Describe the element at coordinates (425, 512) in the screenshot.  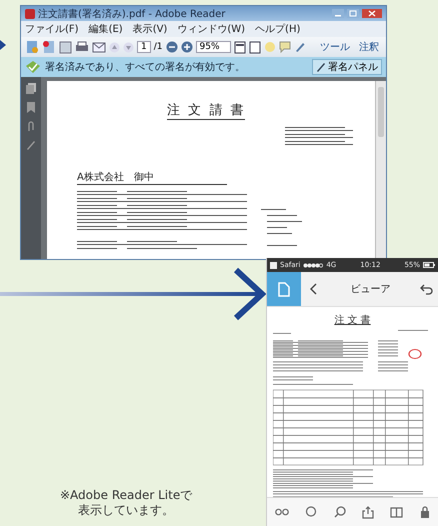
I see `lock-icon` at that location.